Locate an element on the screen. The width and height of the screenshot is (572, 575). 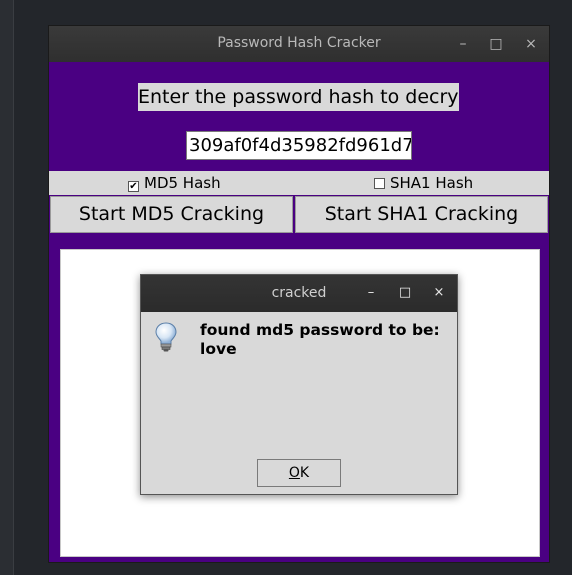
desktop-background is located at coordinates (7, 287).